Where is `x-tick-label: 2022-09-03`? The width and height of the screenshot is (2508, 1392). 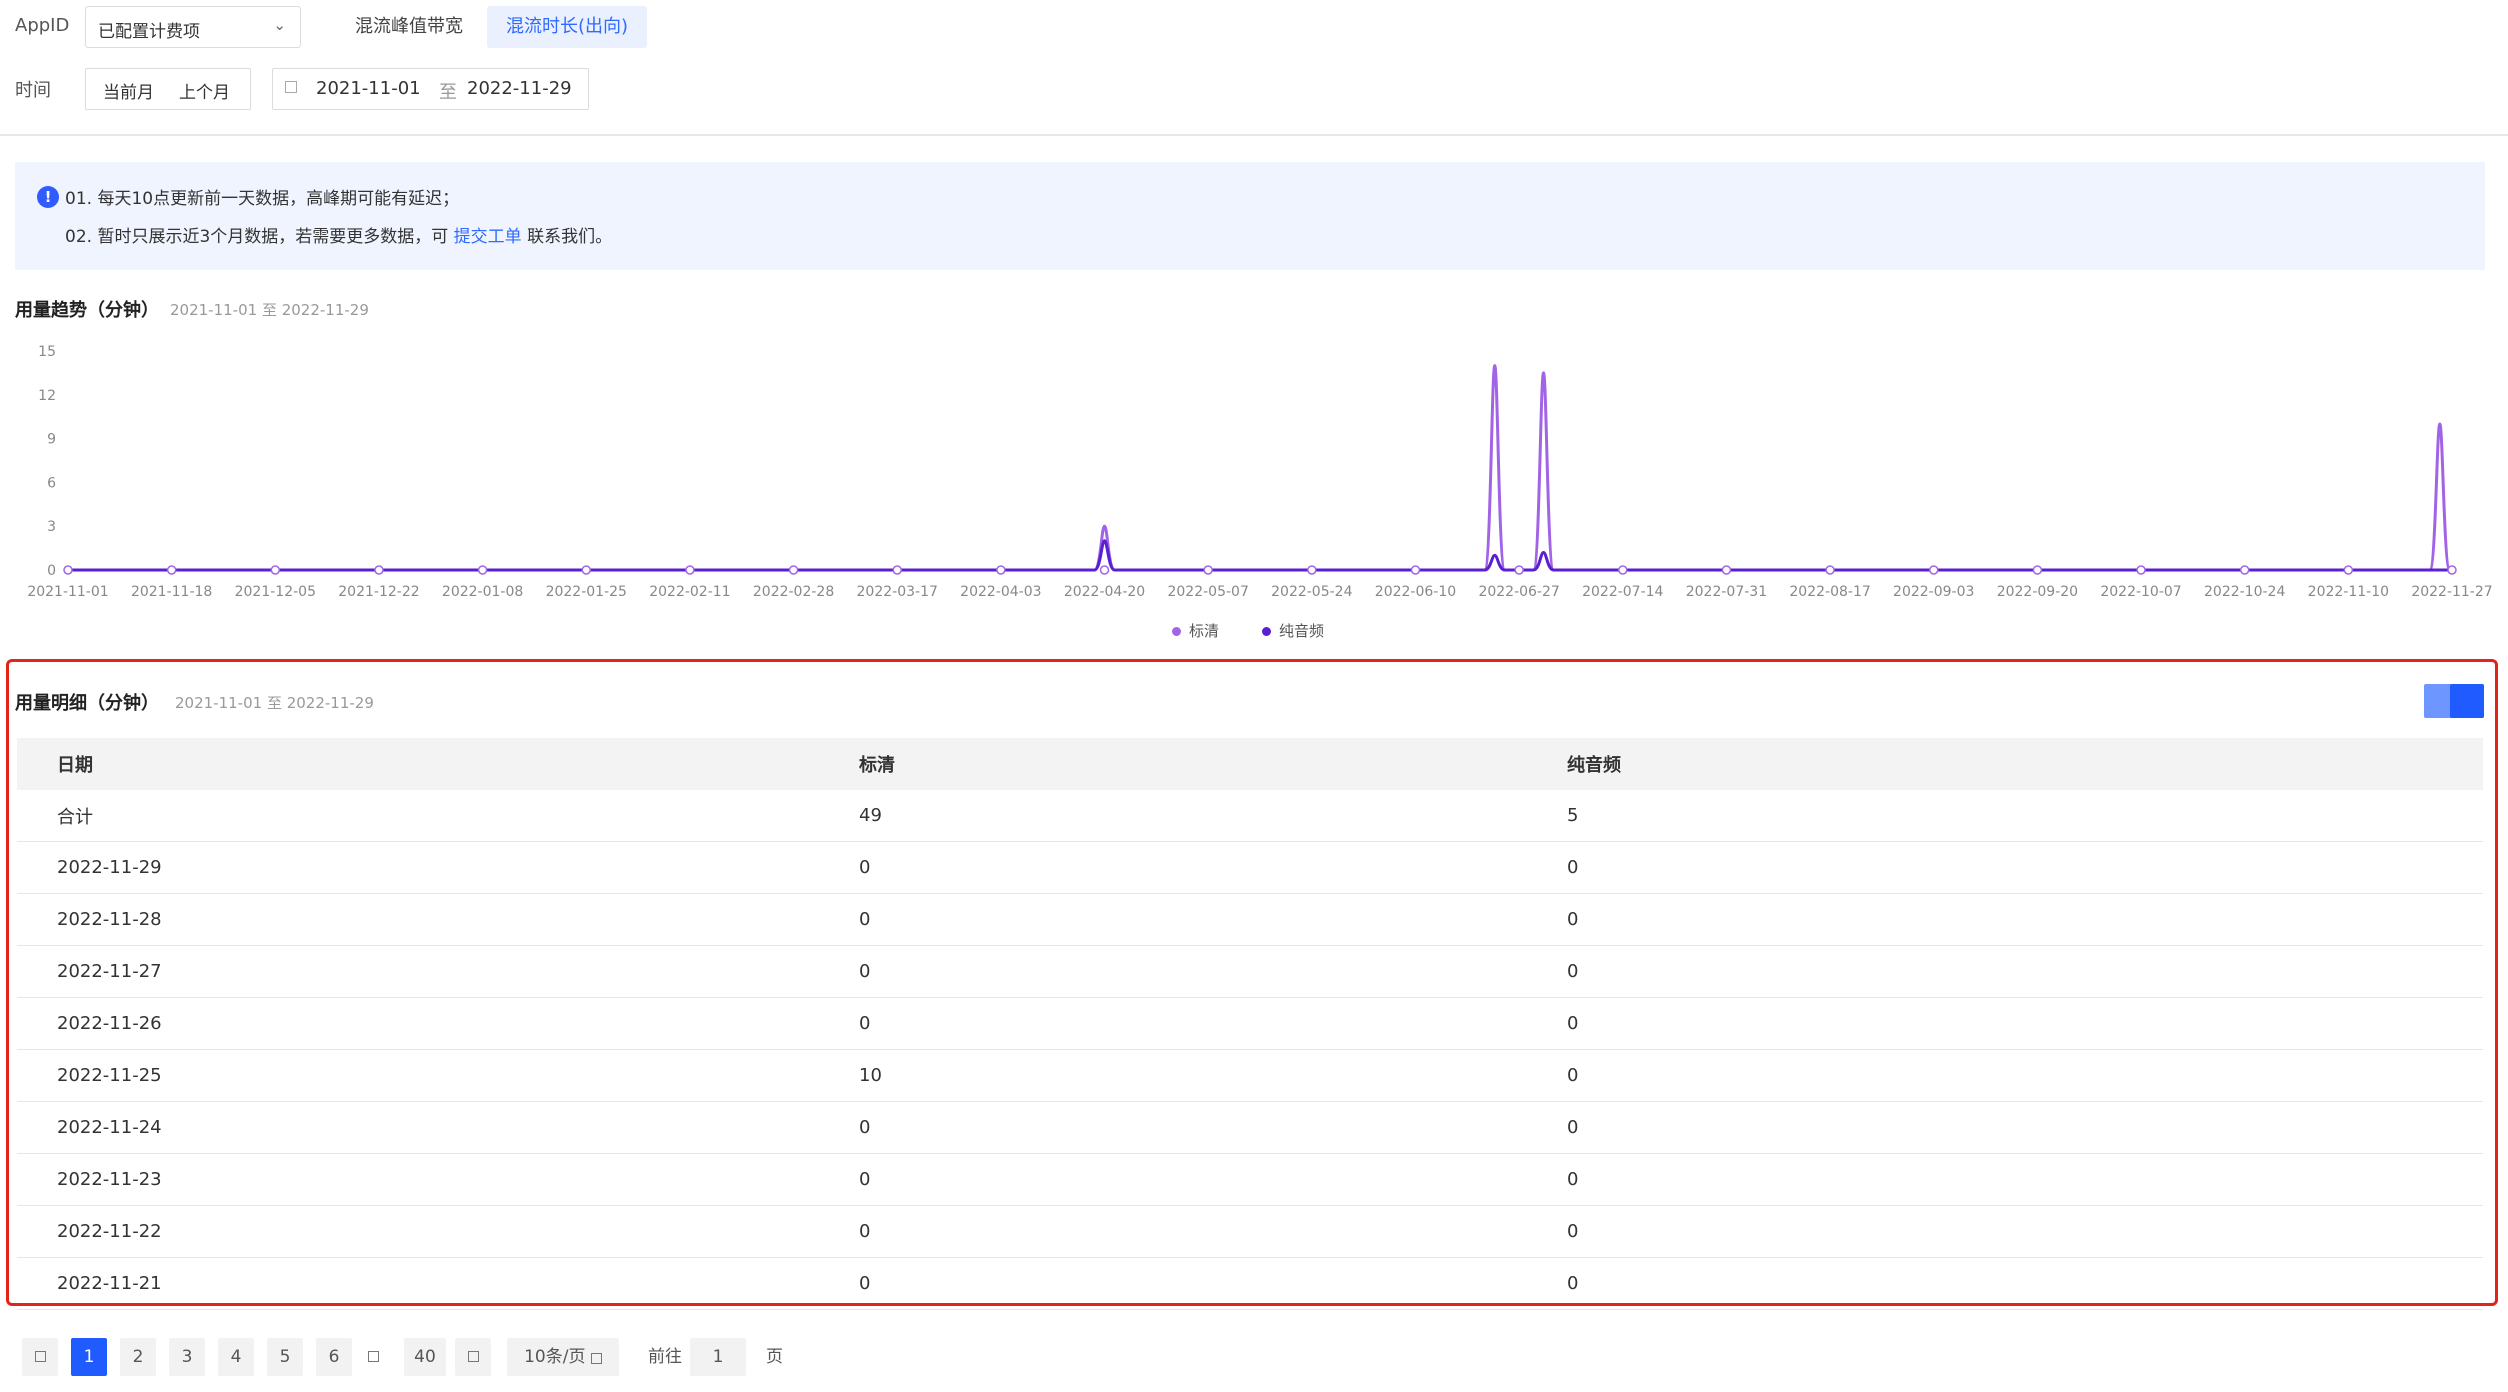 x-tick-label: 2022-09-03 is located at coordinates (1933, 592).